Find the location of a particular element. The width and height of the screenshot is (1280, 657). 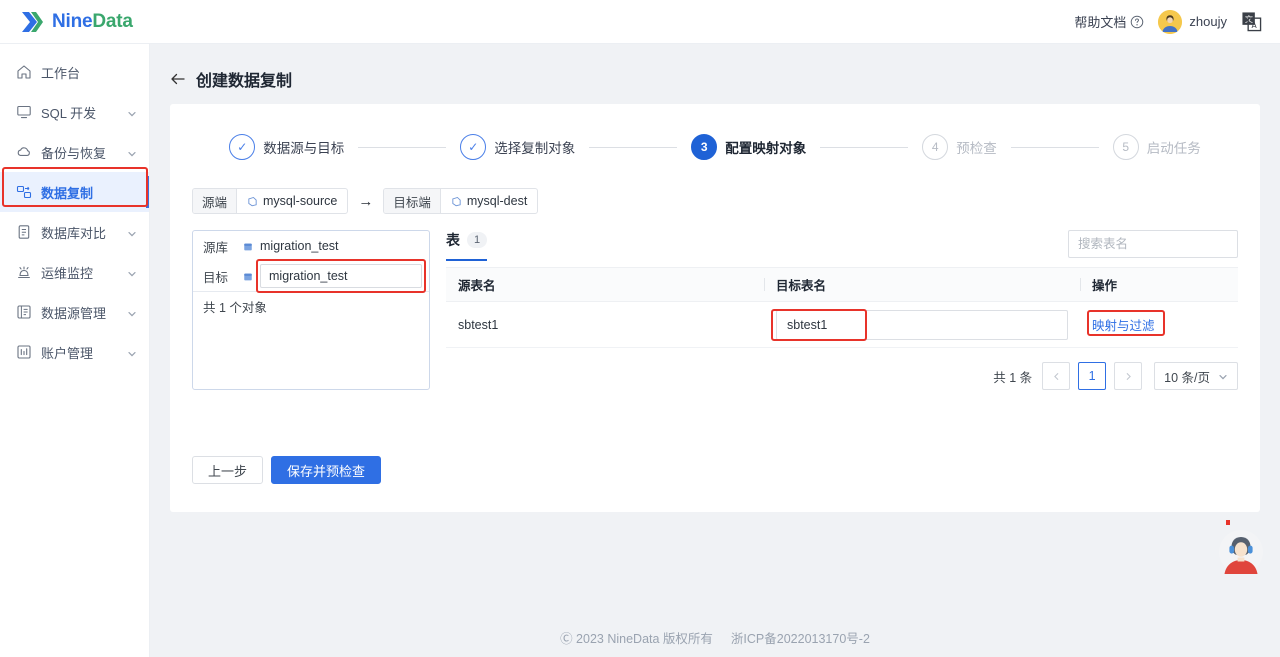

page-size-select: 10 条/页 is located at coordinates (1196, 376).